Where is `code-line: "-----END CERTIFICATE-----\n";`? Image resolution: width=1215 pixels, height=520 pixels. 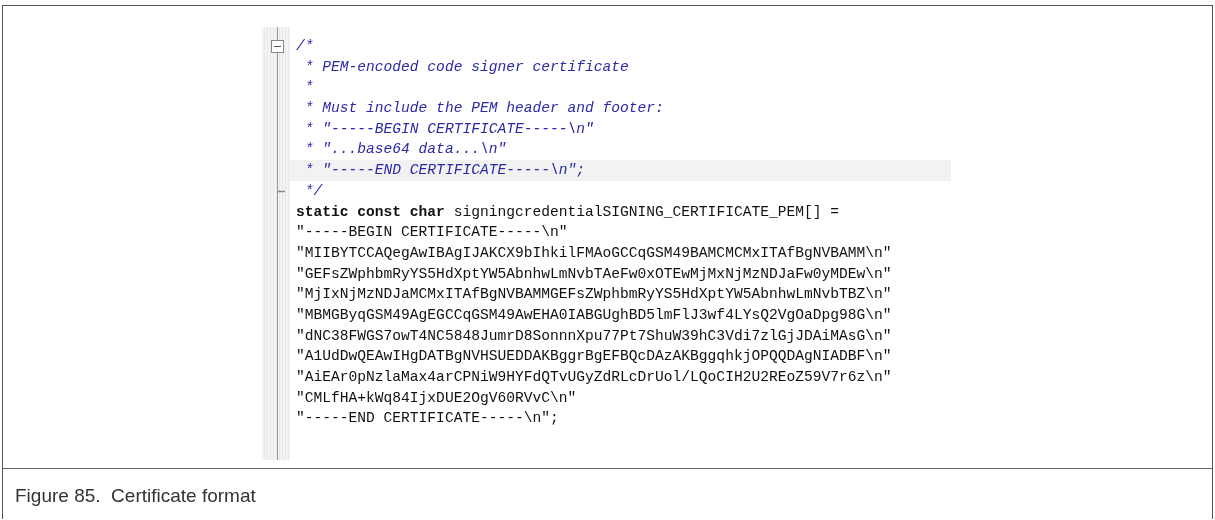
code-line: "-----END CERTIFICATE-----\n"; is located at coordinates (427, 419).